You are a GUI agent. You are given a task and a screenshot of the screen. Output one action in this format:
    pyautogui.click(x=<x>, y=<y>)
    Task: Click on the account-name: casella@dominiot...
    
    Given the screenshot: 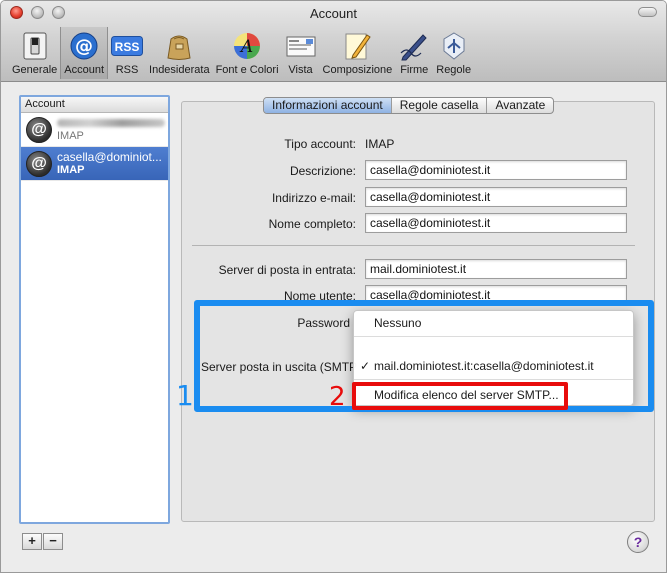 What is the action you would take?
    pyautogui.click(x=109, y=157)
    